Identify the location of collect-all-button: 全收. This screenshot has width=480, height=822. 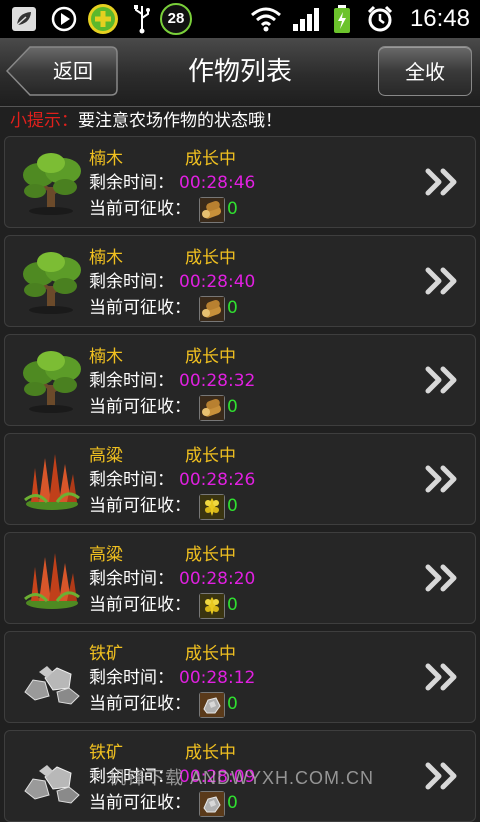
(425, 71).